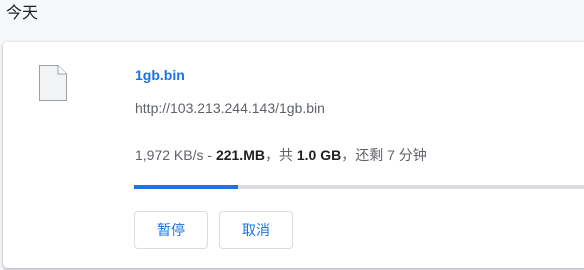 The width and height of the screenshot is (584, 270). What do you see at coordinates (169, 155) in the screenshot?
I see `download-speed: 1,972 KB/s` at bounding box center [169, 155].